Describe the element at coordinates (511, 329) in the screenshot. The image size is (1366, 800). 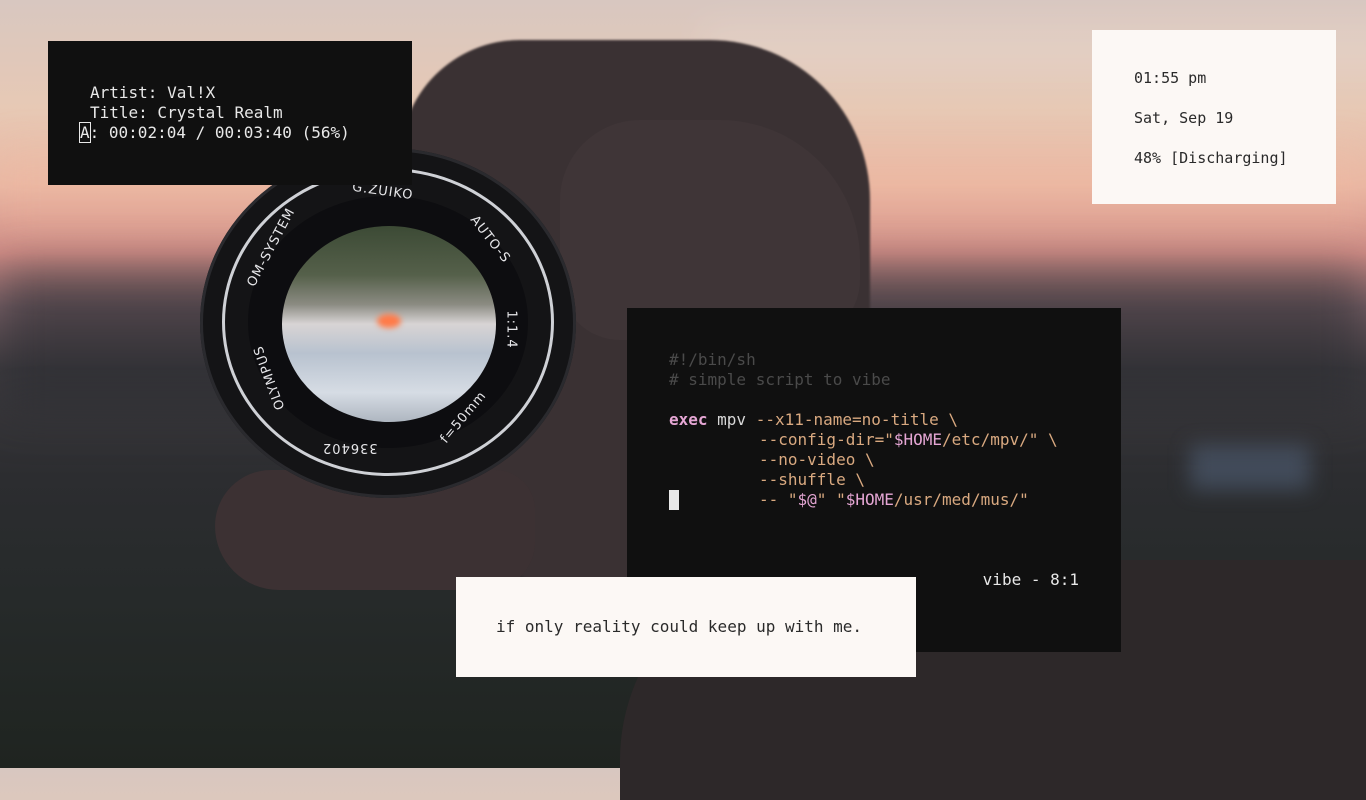
I see `lens-label-aperture: 1:1.4` at that location.